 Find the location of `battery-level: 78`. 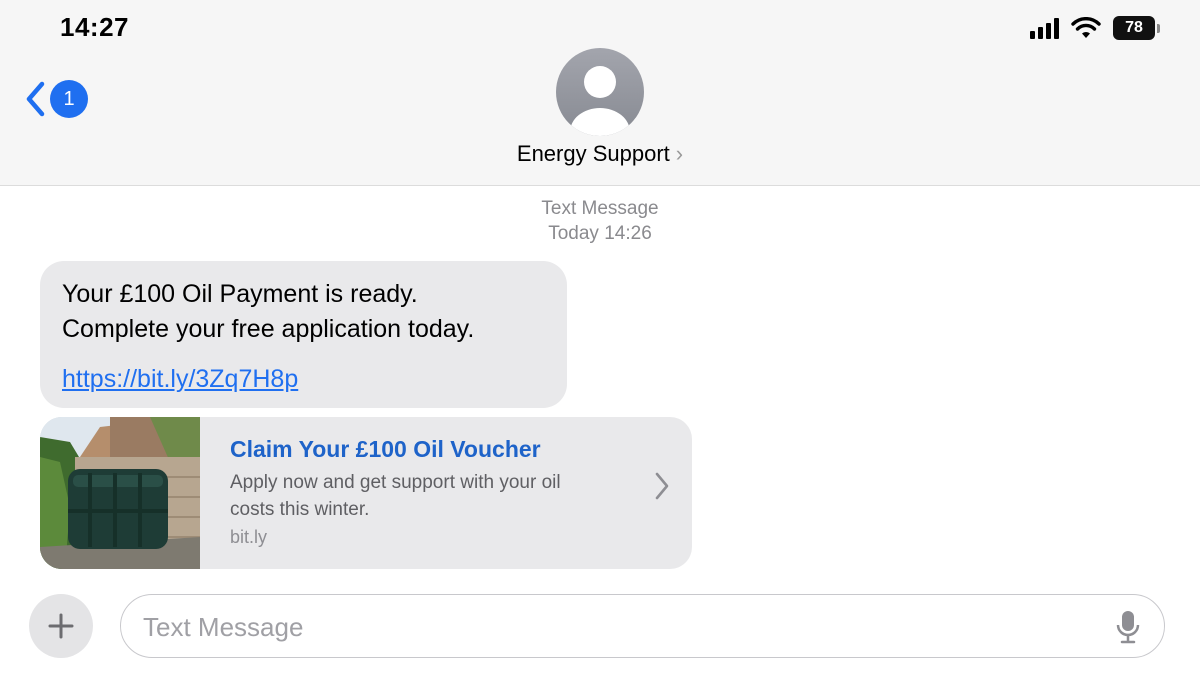

battery-level: 78 is located at coordinates (1134, 28).